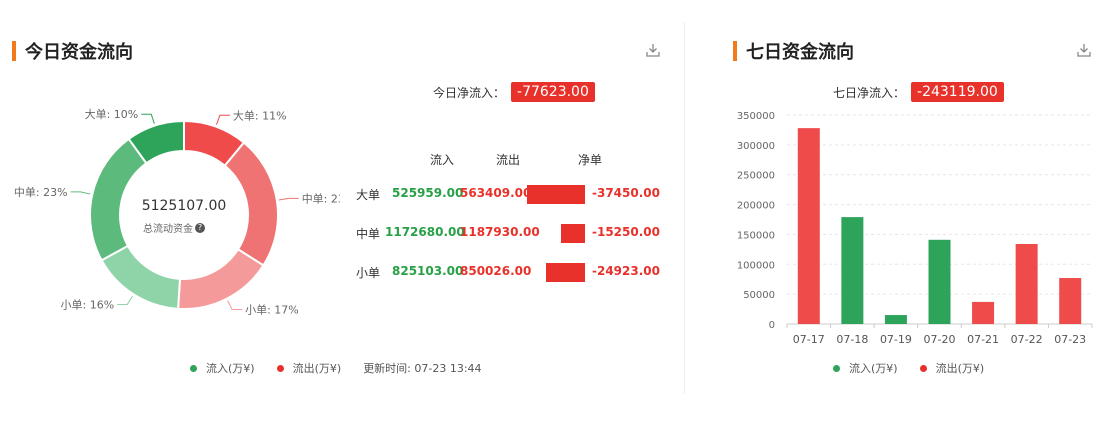 This screenshot has width=1113, height=438. I want to click on flow-row-label: 中单, so click(368, 234).